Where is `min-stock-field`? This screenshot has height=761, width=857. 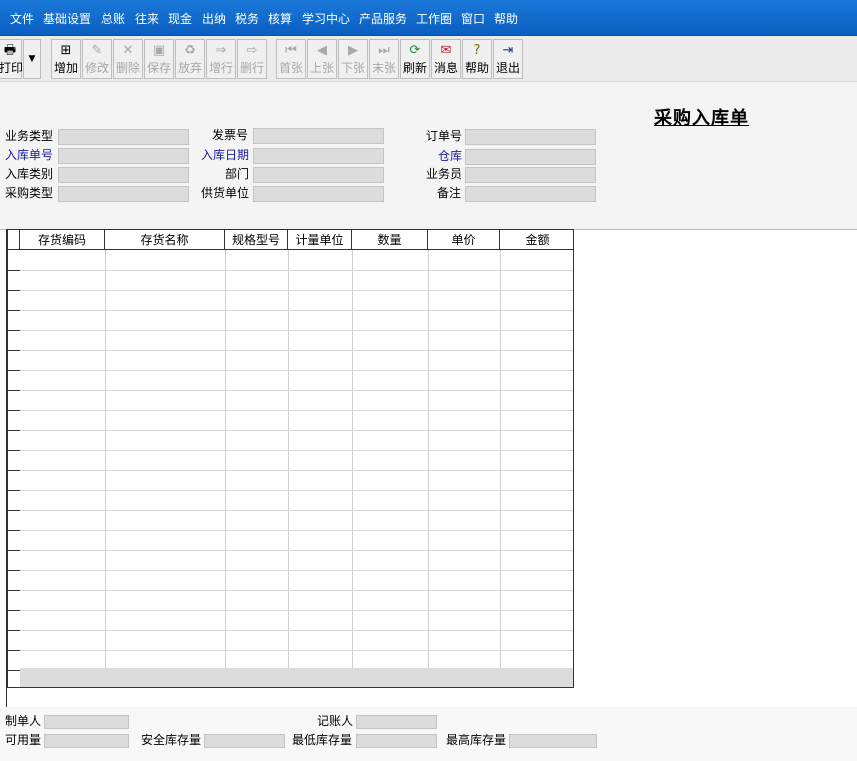 min-stock-field is located at coordinates (396, 741).